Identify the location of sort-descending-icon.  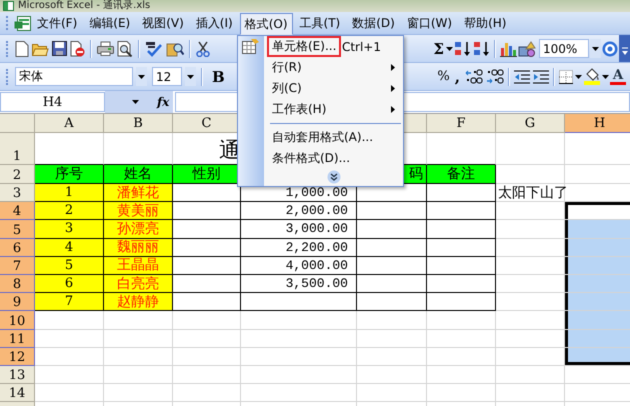
(482, 48).